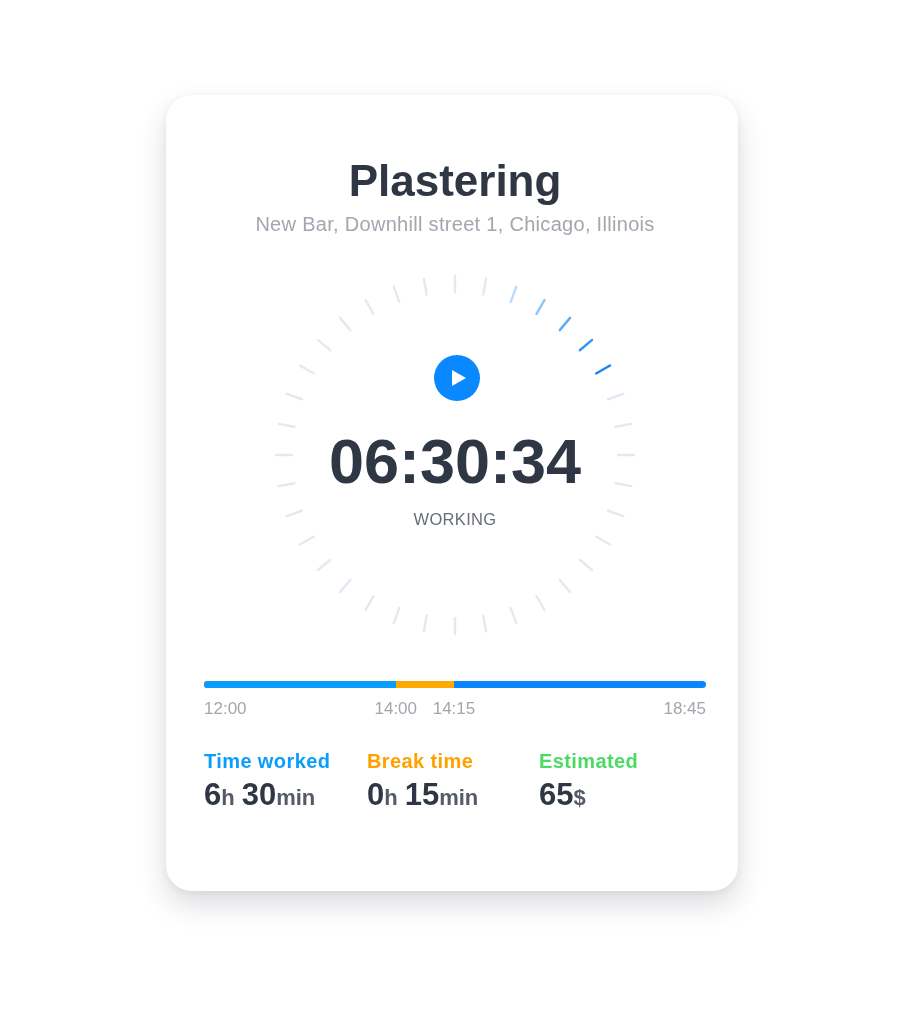  What do you see at coordinates (225, 709) in the screenshot?
I see `timeline-time-label: 12:00` at bounding box center [225, 709].